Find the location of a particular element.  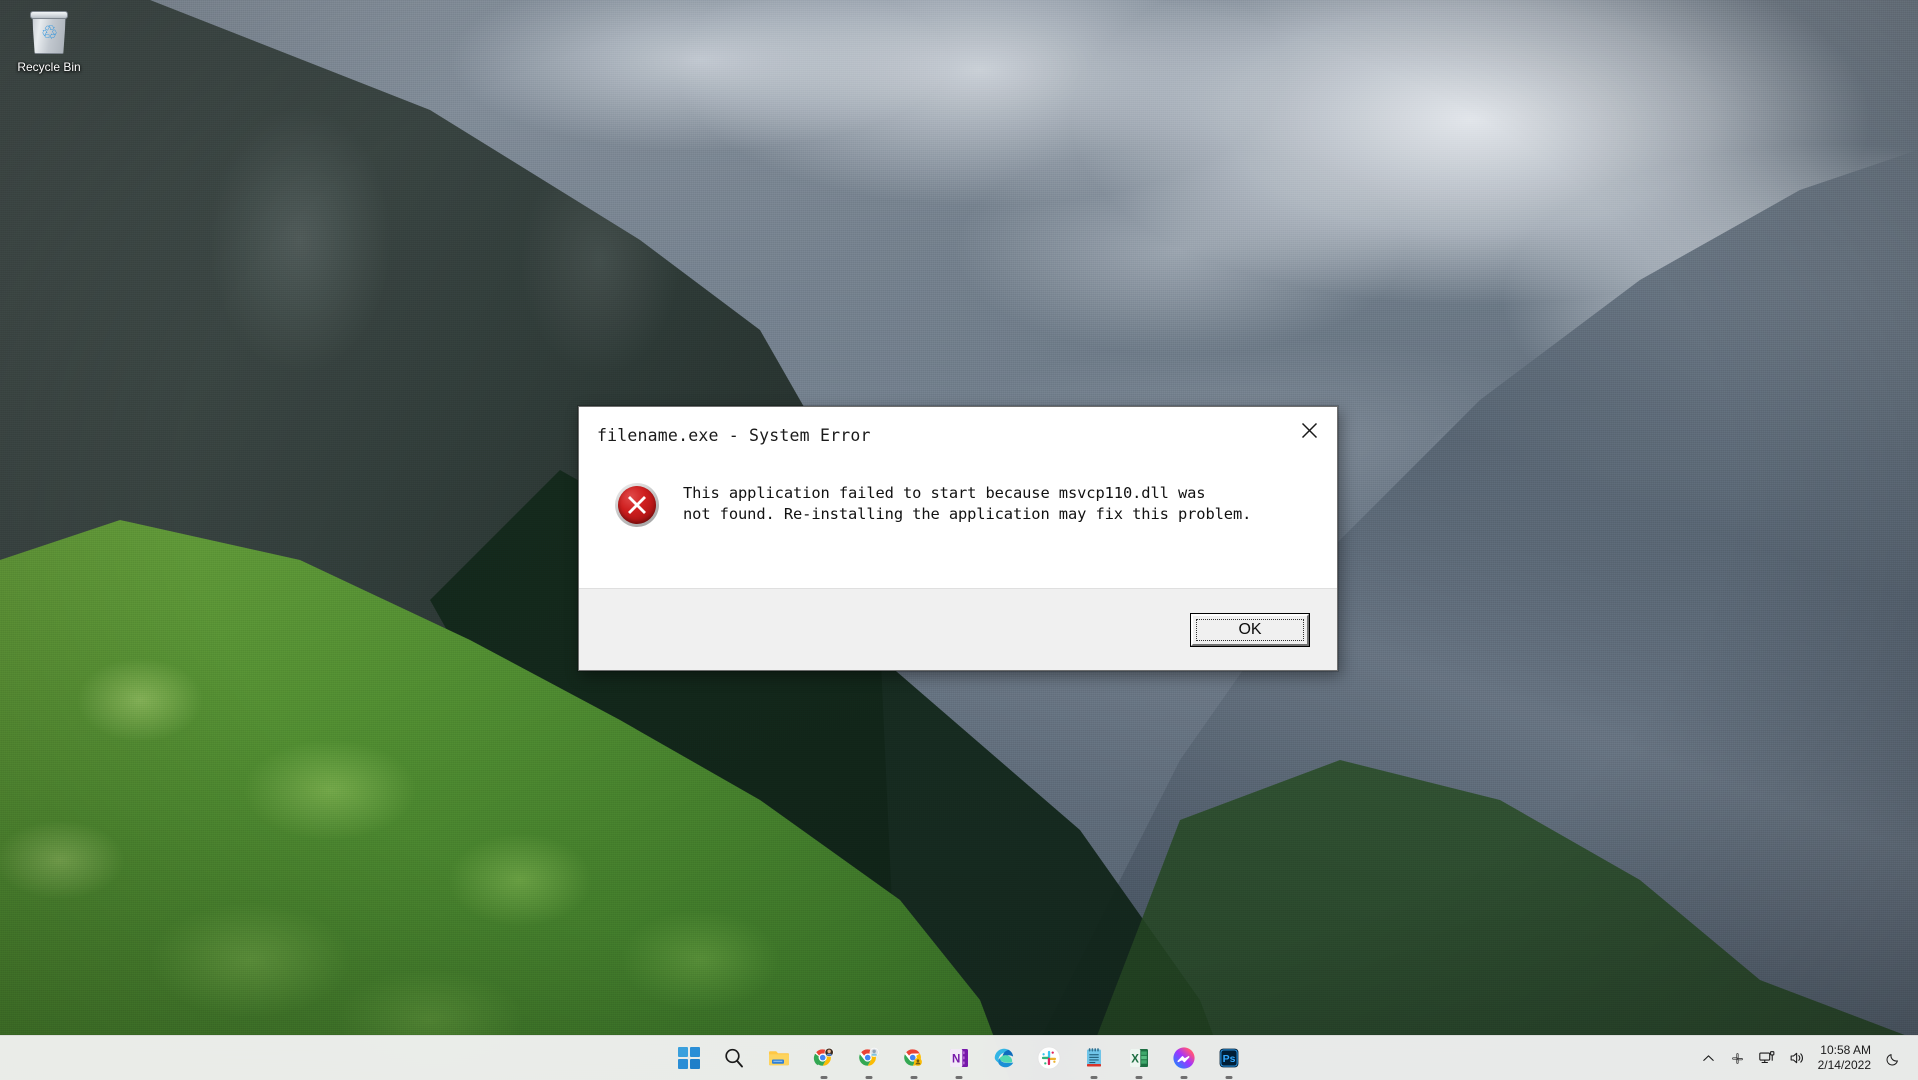

network-icon is located at coordinates (1766, 1057).